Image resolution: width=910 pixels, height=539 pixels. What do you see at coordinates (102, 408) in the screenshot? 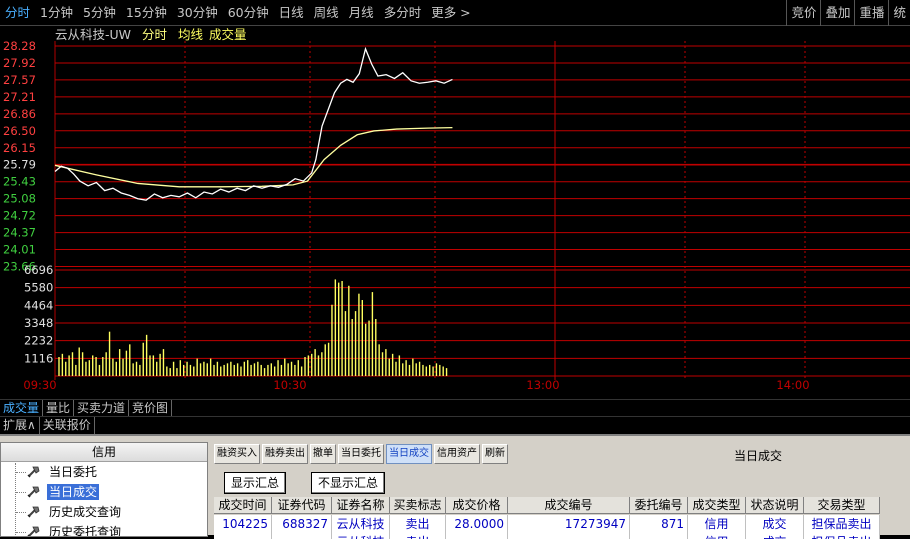
I see `indicator-tab: 买卖力道` at bounding box center [102, 408].